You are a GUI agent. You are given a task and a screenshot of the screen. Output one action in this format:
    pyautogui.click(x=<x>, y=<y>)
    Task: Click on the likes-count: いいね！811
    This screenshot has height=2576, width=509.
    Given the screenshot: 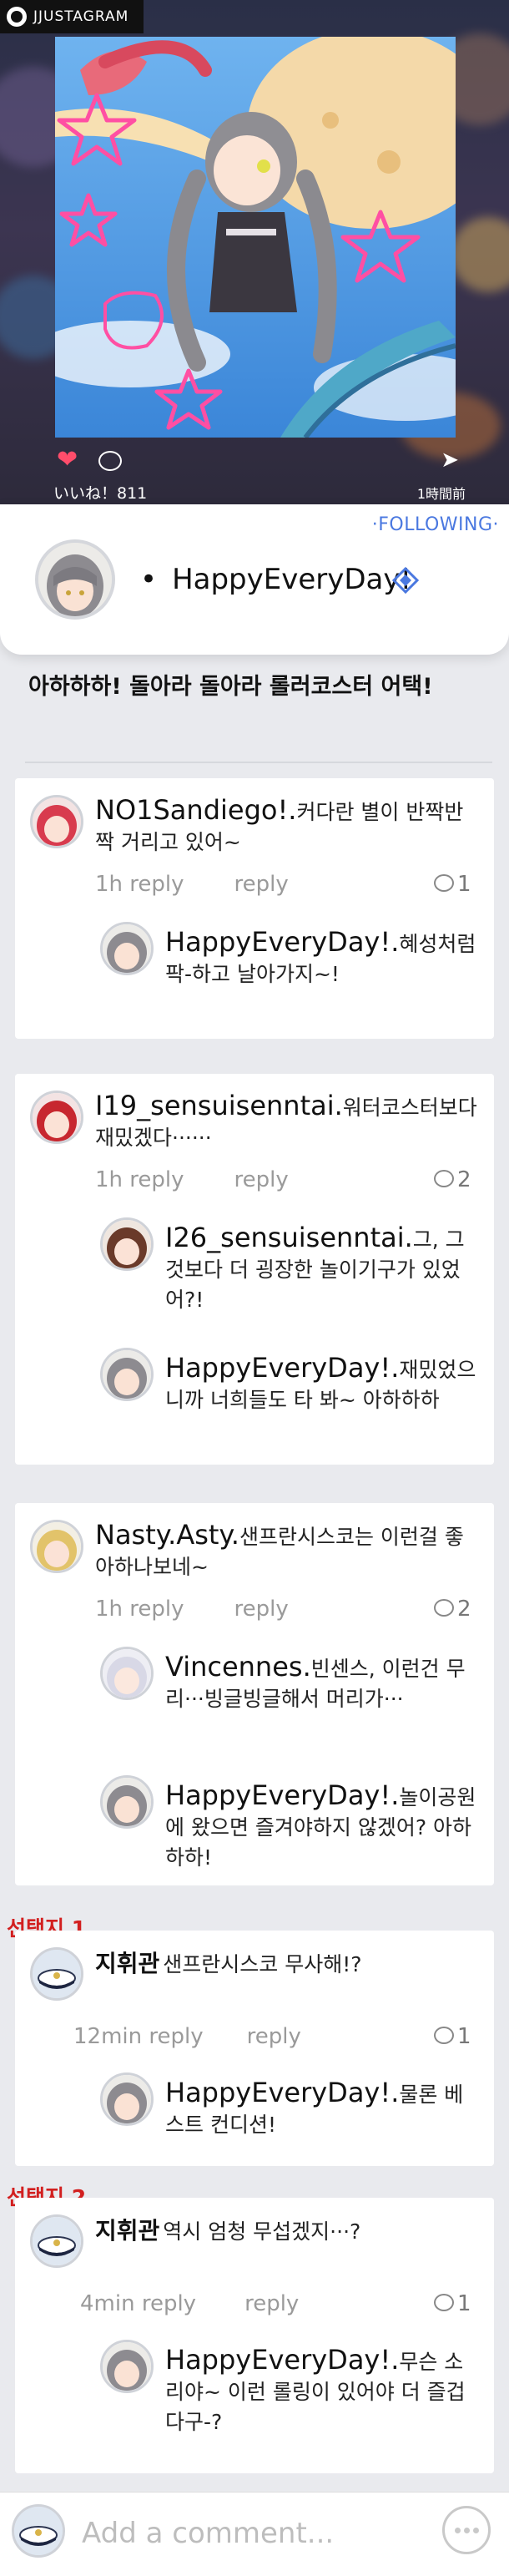 What is the action you would take?
    pyautogui.click(x=100, y=494)
    